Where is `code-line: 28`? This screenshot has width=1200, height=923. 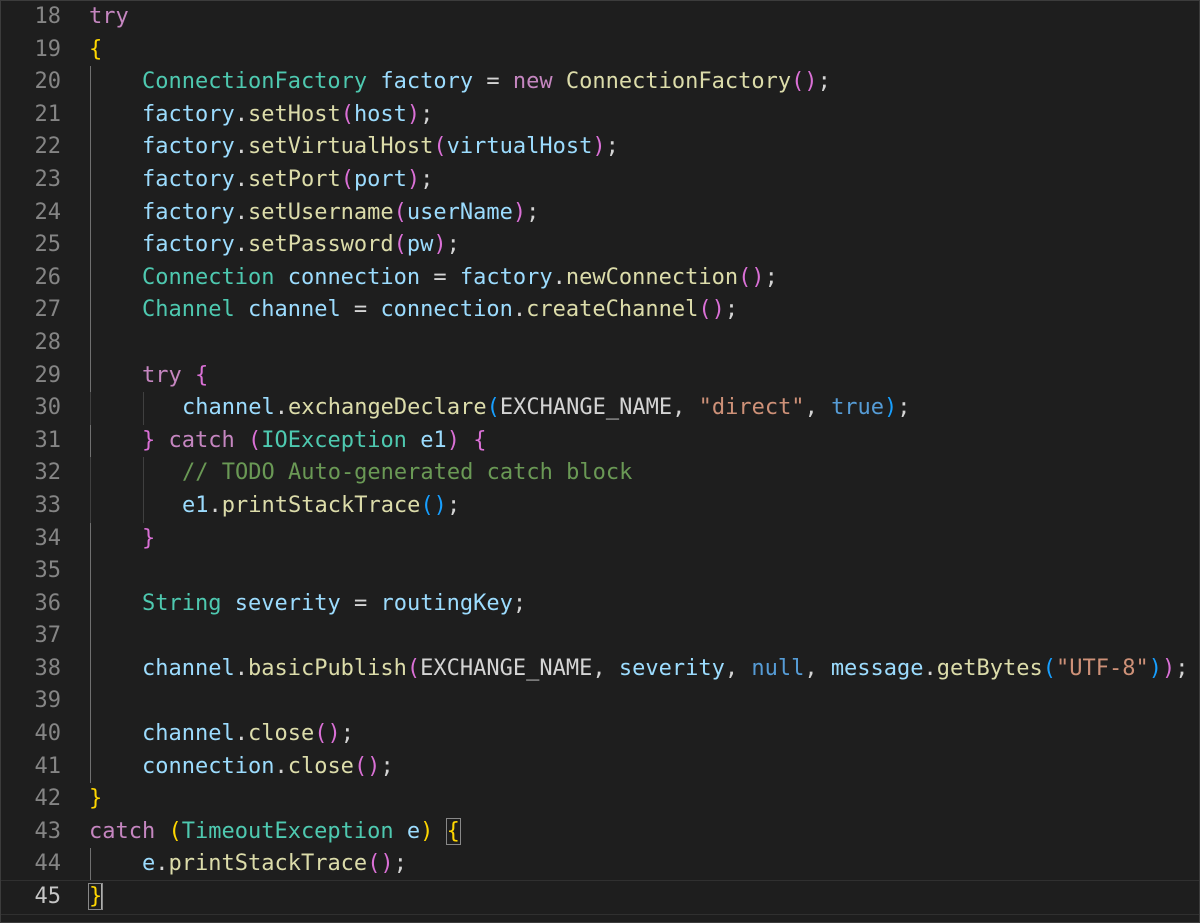 code-line: 28 is located at coordinates (600, 343).